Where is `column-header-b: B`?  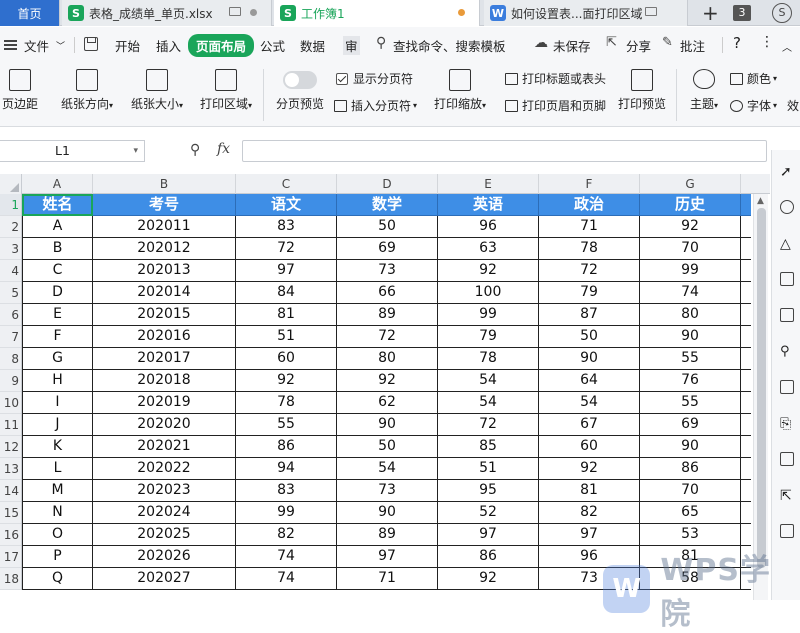
column-header-b: B is located at coordinates (164, 184).